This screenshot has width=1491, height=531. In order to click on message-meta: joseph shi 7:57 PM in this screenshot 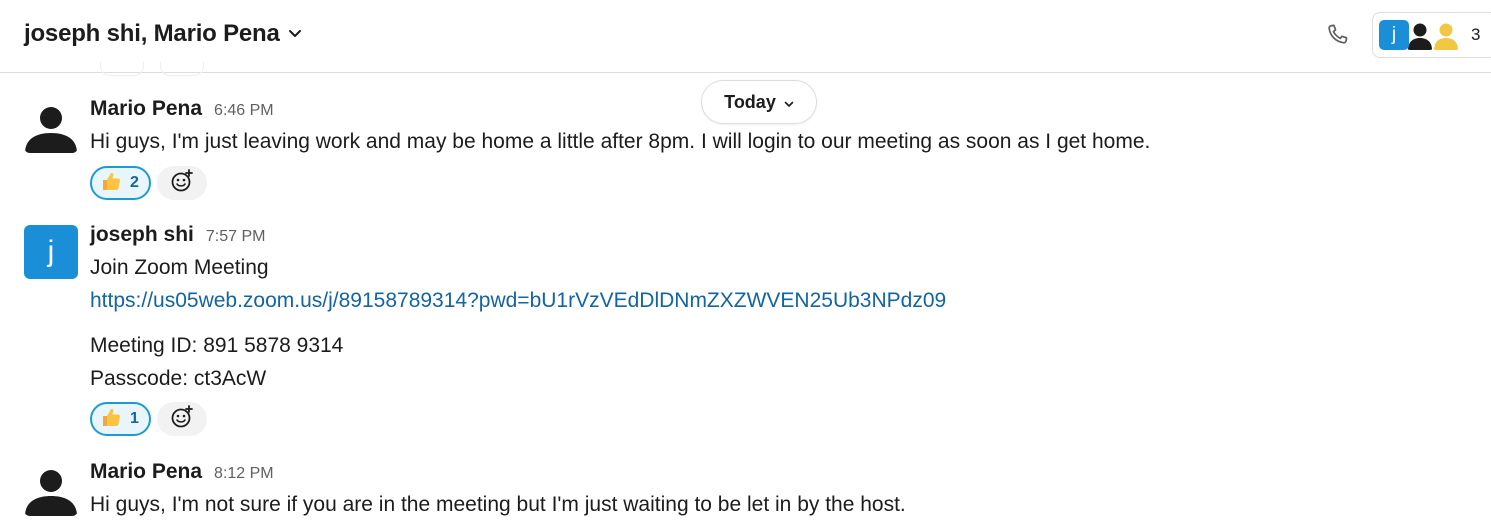, I will do `click(177, 235)`.